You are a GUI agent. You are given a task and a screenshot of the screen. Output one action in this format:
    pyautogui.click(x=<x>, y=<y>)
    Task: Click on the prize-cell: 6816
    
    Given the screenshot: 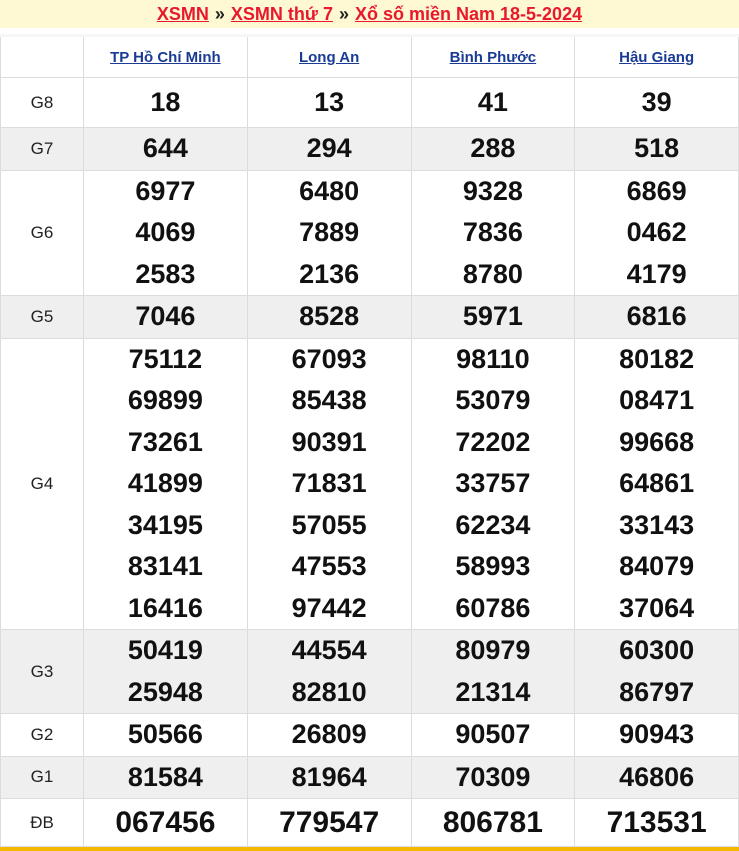 What is the action you would take?
    pyautogui.click(x=656, y=317)
    